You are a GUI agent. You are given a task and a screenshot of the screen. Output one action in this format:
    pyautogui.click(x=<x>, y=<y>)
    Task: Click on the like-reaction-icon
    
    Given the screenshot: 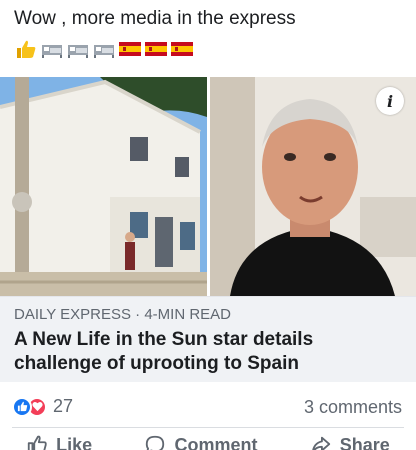 What is the action you would take?
    pyautogui.click(x=22, y=406)
    